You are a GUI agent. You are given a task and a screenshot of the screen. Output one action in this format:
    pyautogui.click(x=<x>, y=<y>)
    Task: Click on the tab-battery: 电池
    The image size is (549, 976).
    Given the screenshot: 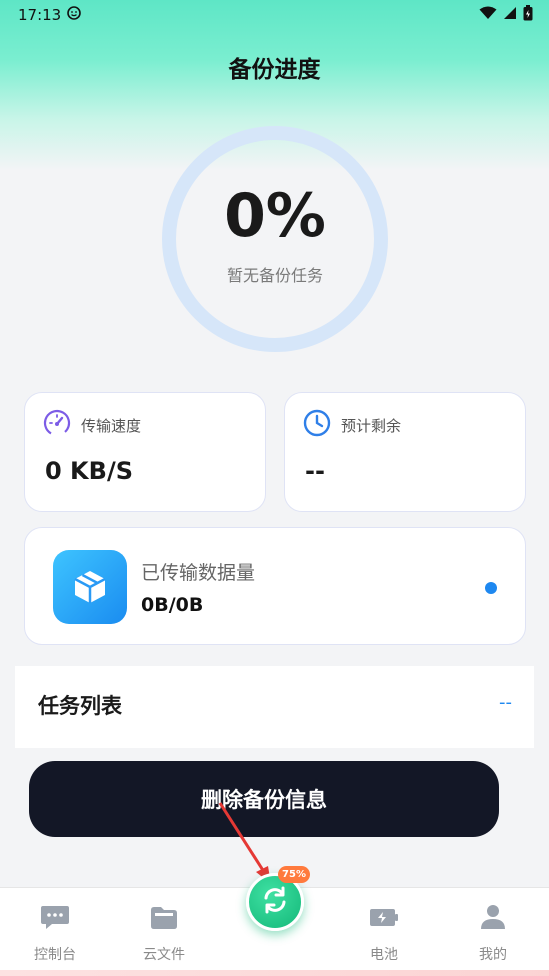 What is the action you would take?
    pyautogui.click(x=384, y=934)
    